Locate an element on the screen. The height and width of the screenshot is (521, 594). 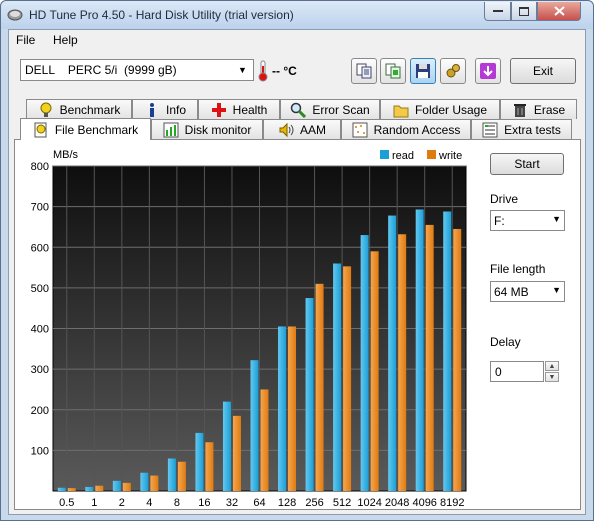
save-button is located at coordinates (423, 71).